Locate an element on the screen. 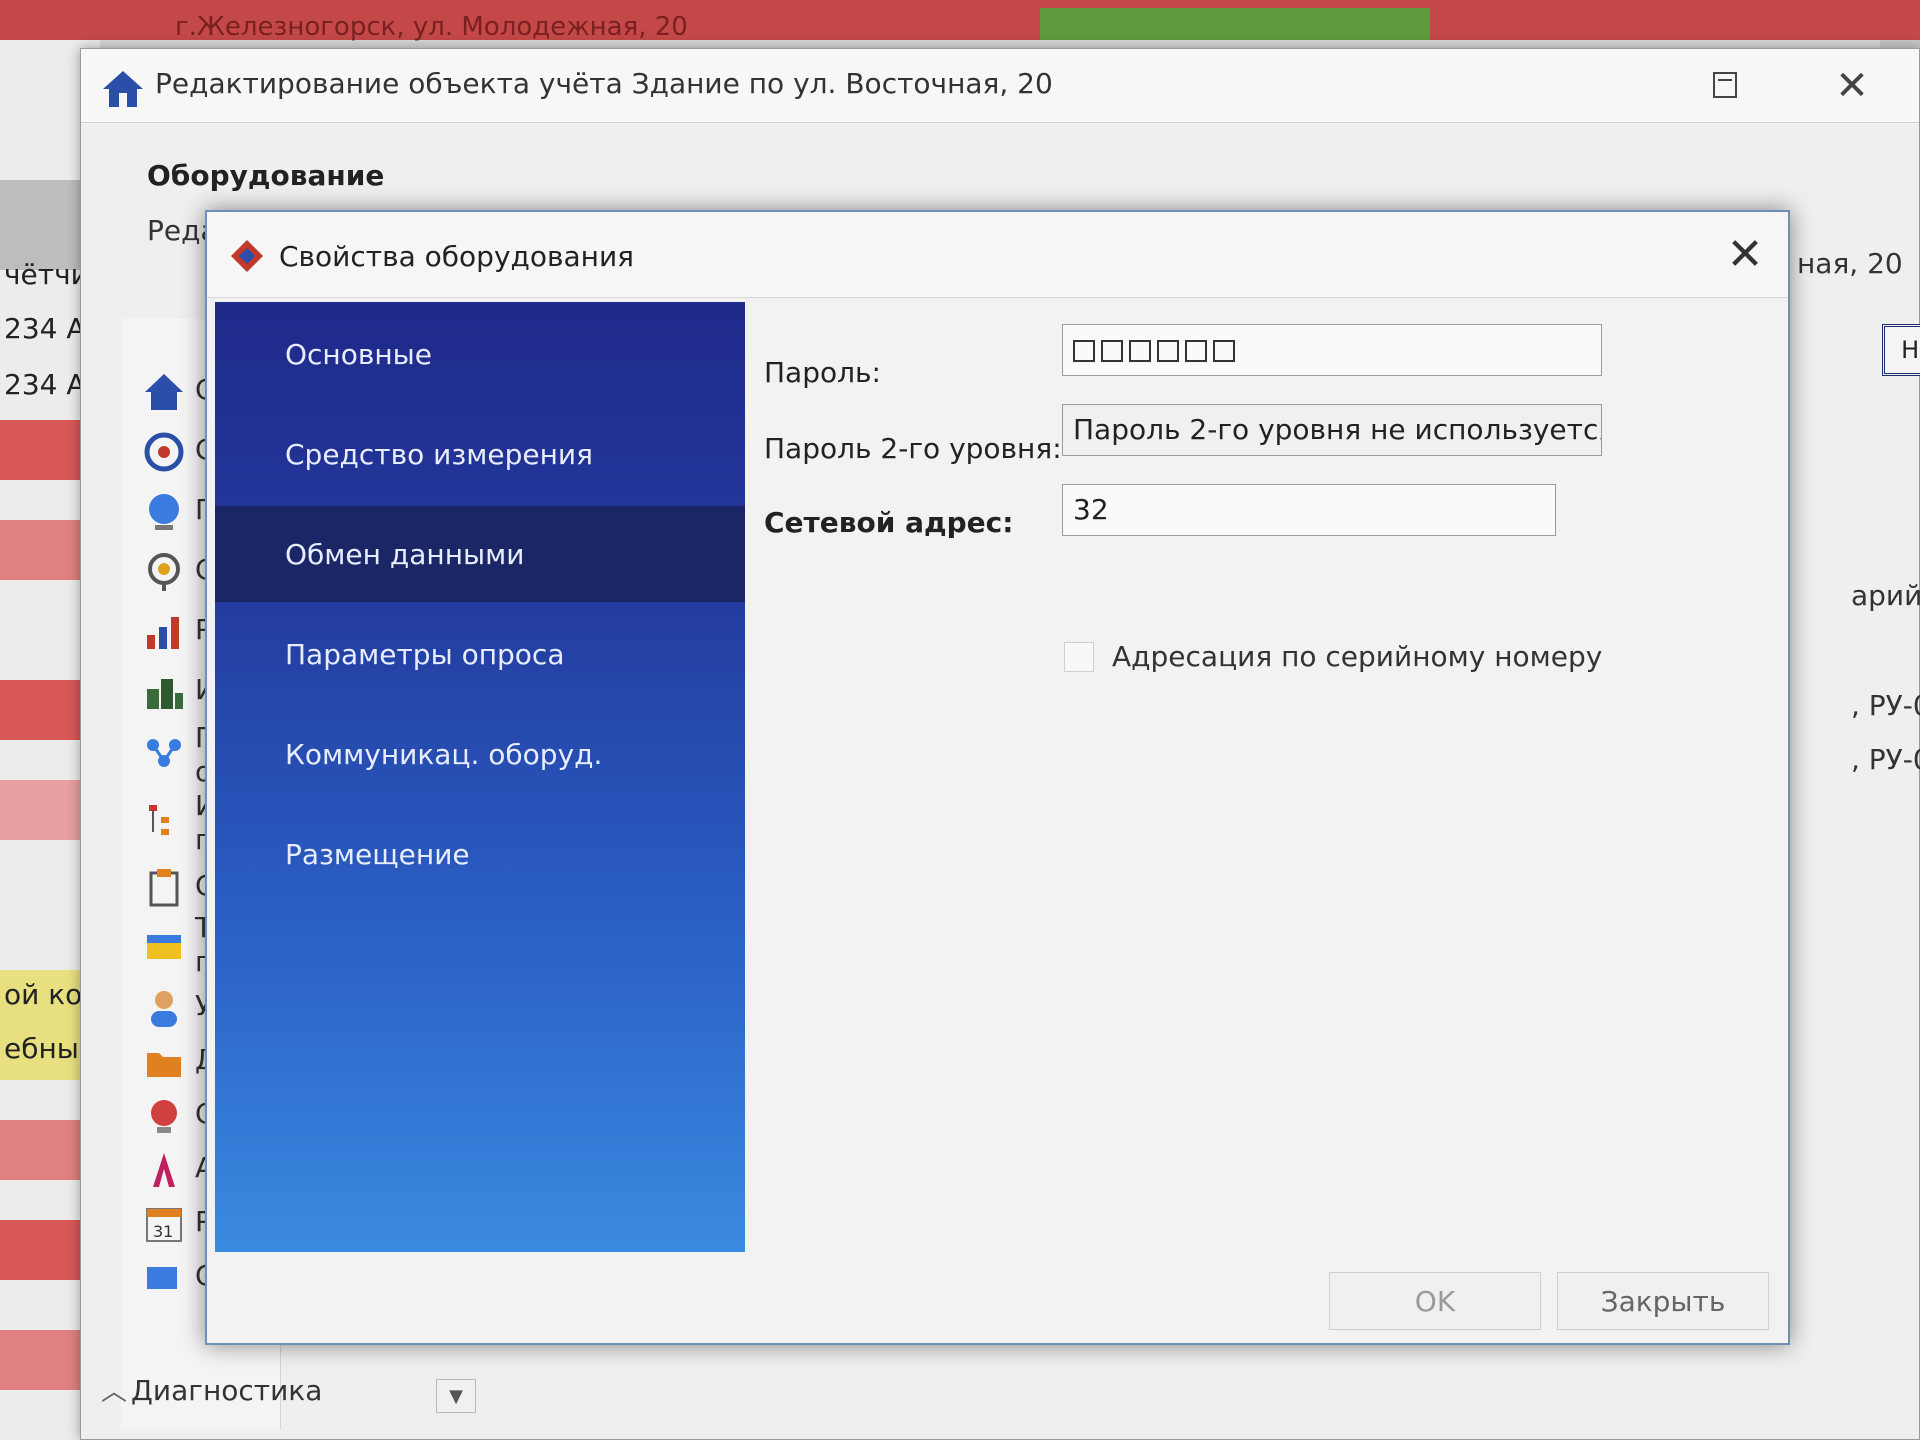 The image size is (1920, 1440). serial-addressing-label: Адресация по серийному номеру is located at coordinates (1357, 656).